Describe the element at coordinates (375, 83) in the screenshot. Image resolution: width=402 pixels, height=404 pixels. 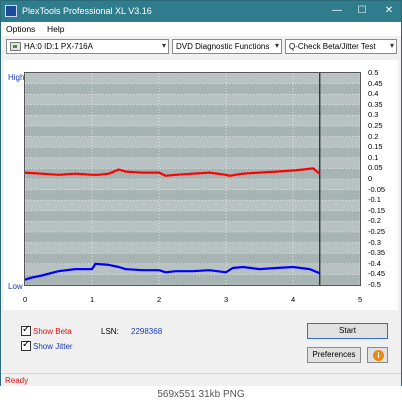
I see `y-tick-label: 0.45` at that location.